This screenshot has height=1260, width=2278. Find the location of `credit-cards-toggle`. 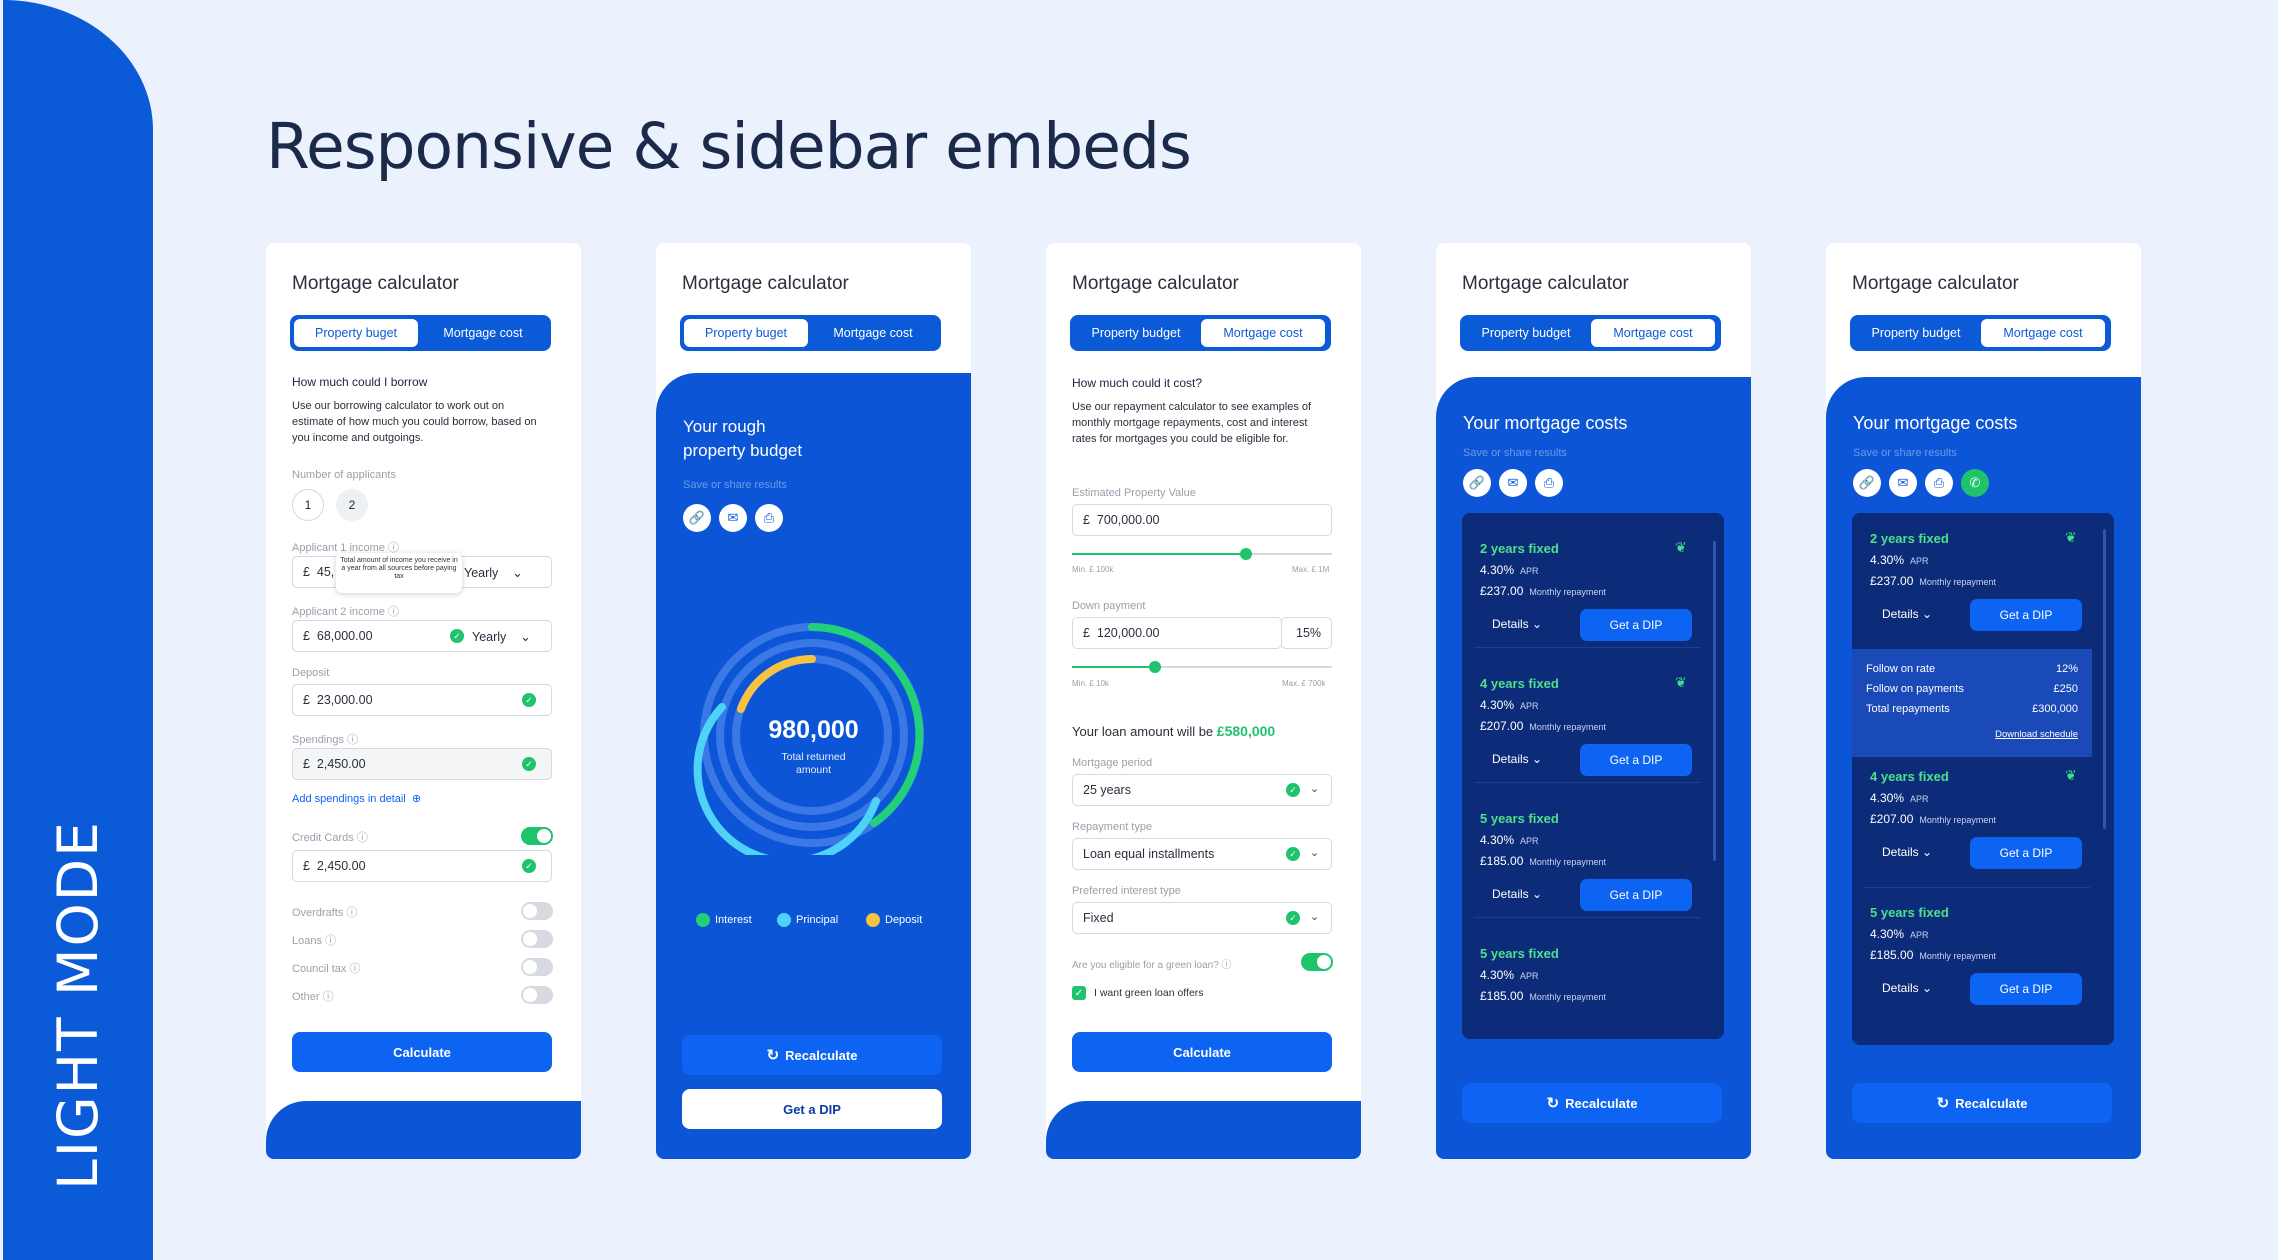

credit-cards-toggle is located at coordinates (537, 836).